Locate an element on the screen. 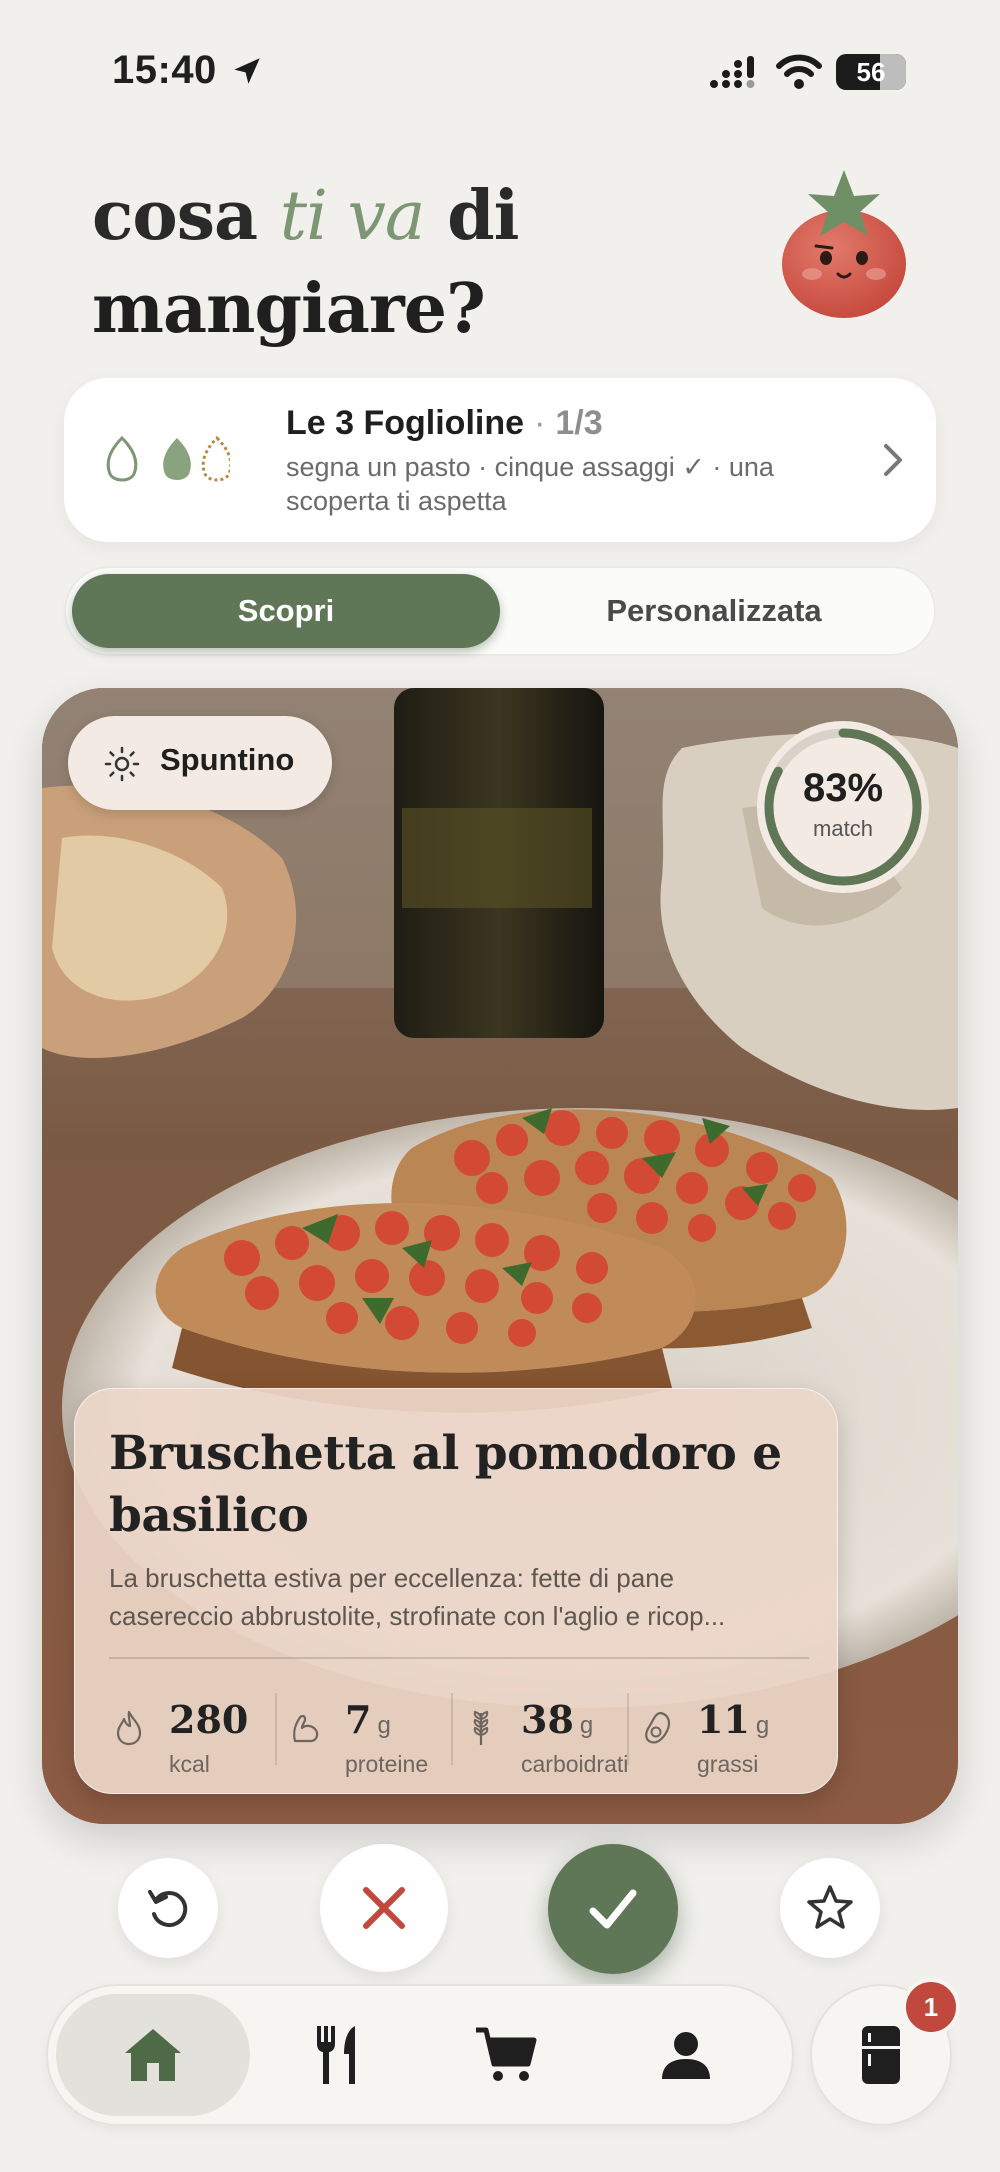 This screenshot has width=1000, height=2172. battery-icon: 56 is located at coordinates (871, 72).